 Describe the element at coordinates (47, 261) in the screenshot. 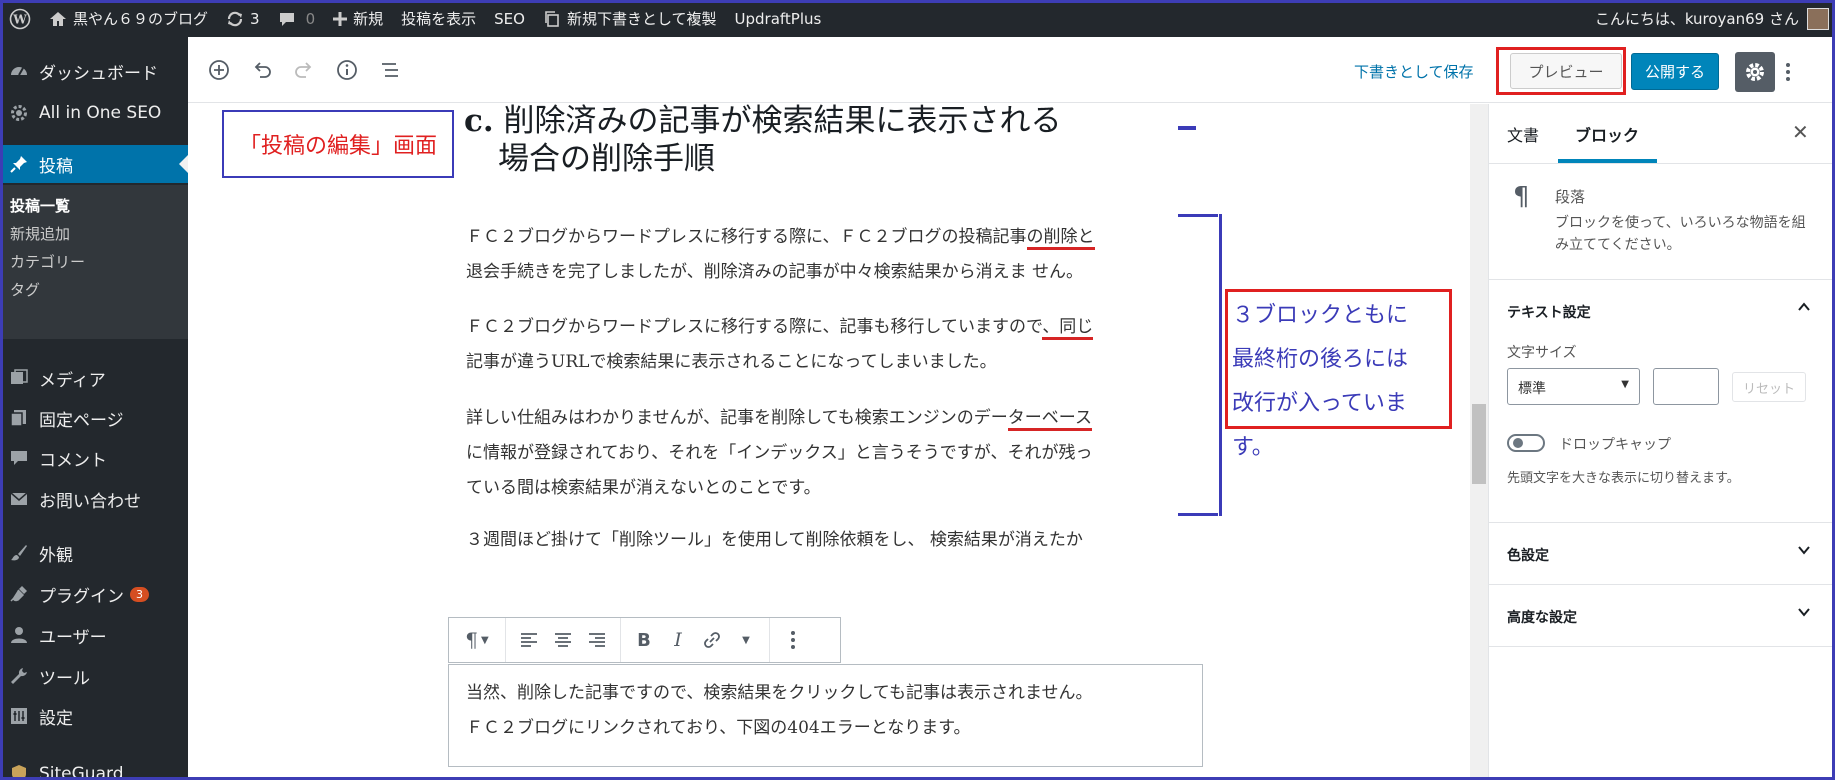

I see `submenu-categories: カテゴリー` at that location.